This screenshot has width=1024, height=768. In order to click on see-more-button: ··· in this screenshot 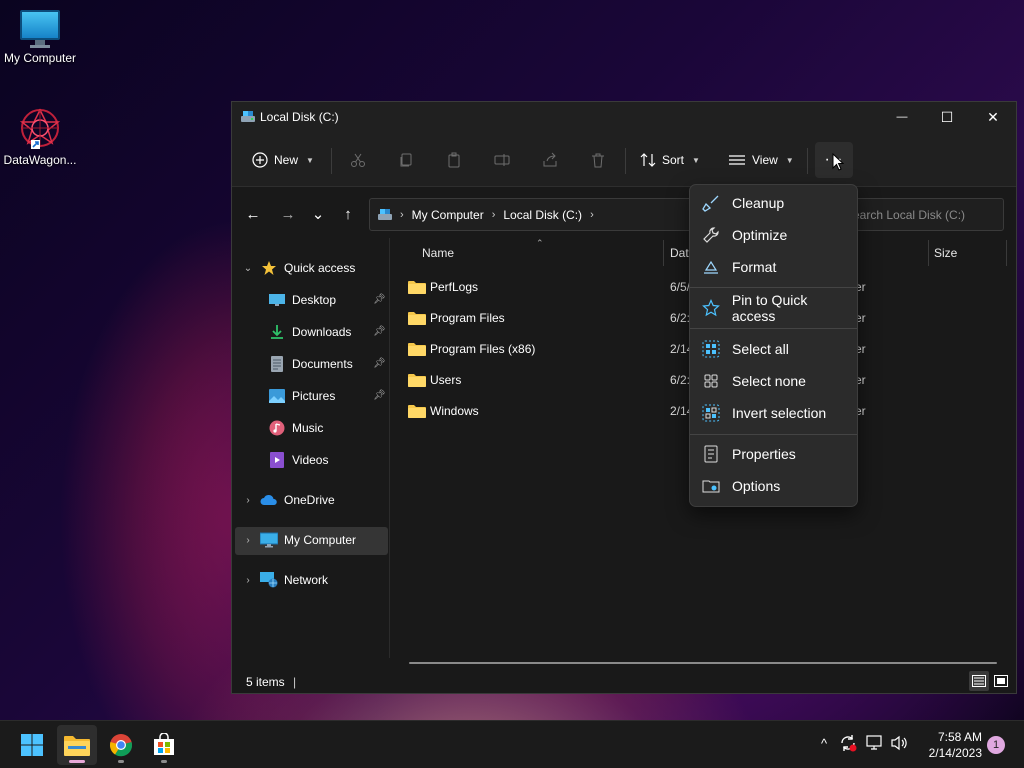, I will do `click(834, 160)`.